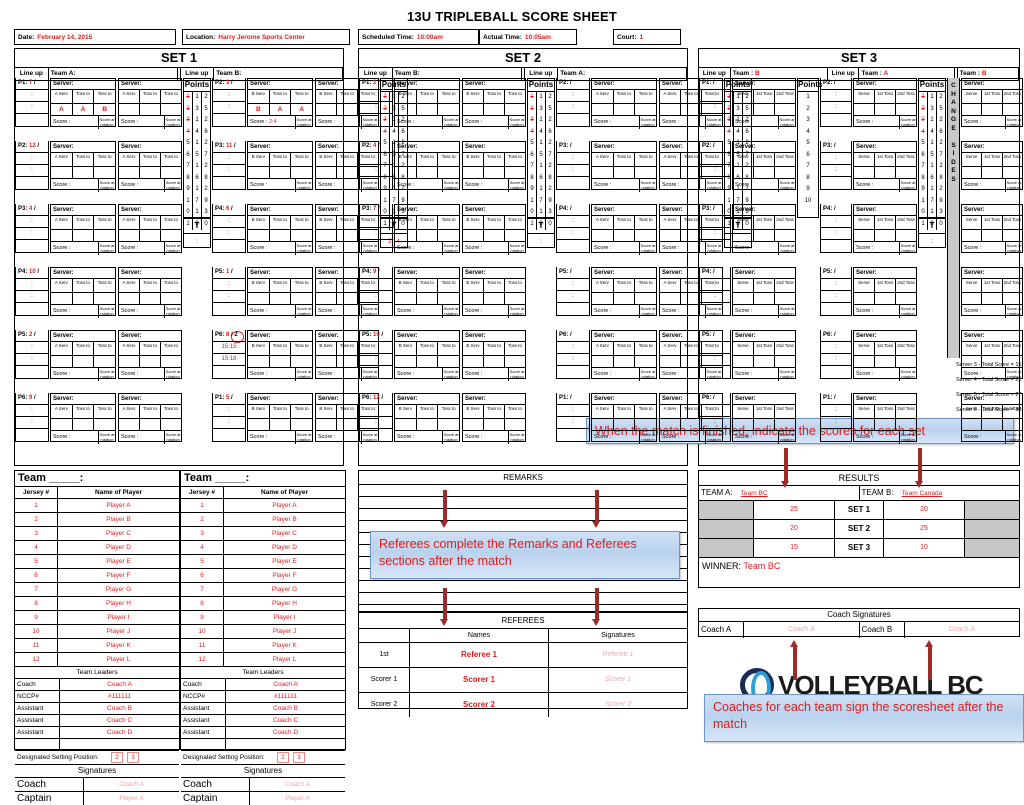  I want to click on set-1-left-server-a-1-score-row: Score : Score at rotation, so click(83, 122).